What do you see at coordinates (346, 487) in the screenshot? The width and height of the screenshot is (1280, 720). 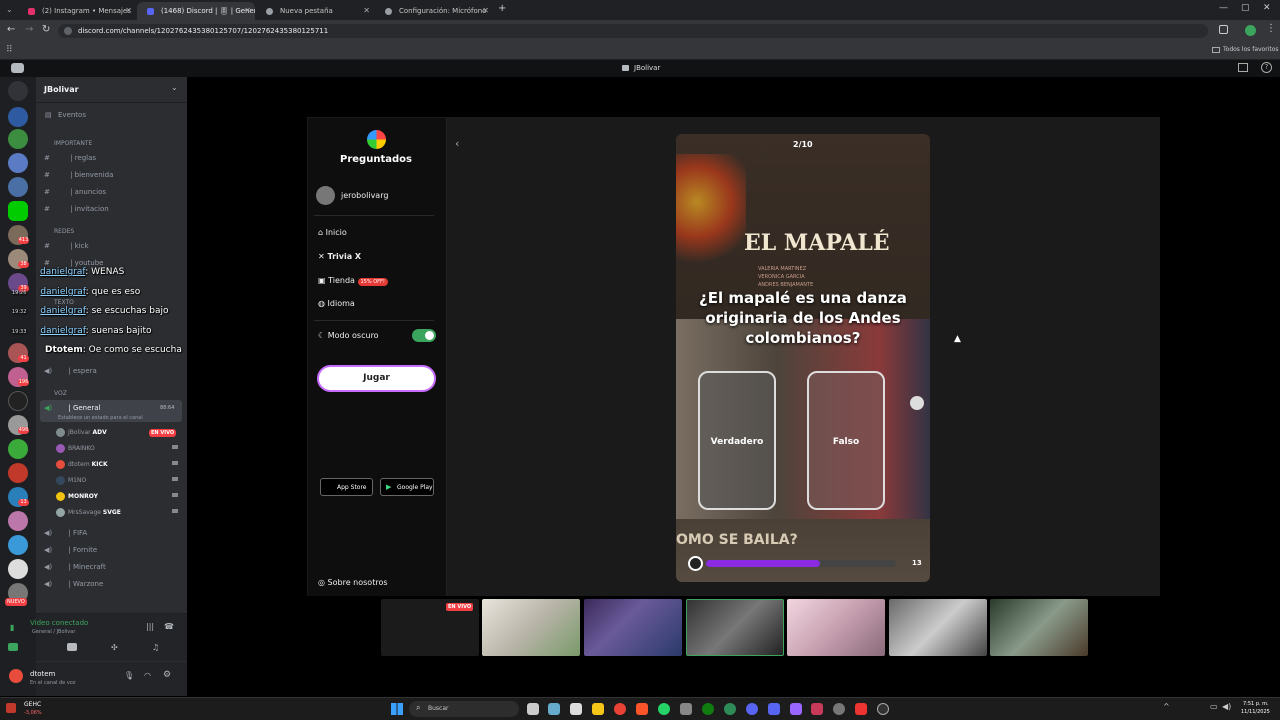 I see `app-store-badge: App Store` at bounding box center [346, 487].